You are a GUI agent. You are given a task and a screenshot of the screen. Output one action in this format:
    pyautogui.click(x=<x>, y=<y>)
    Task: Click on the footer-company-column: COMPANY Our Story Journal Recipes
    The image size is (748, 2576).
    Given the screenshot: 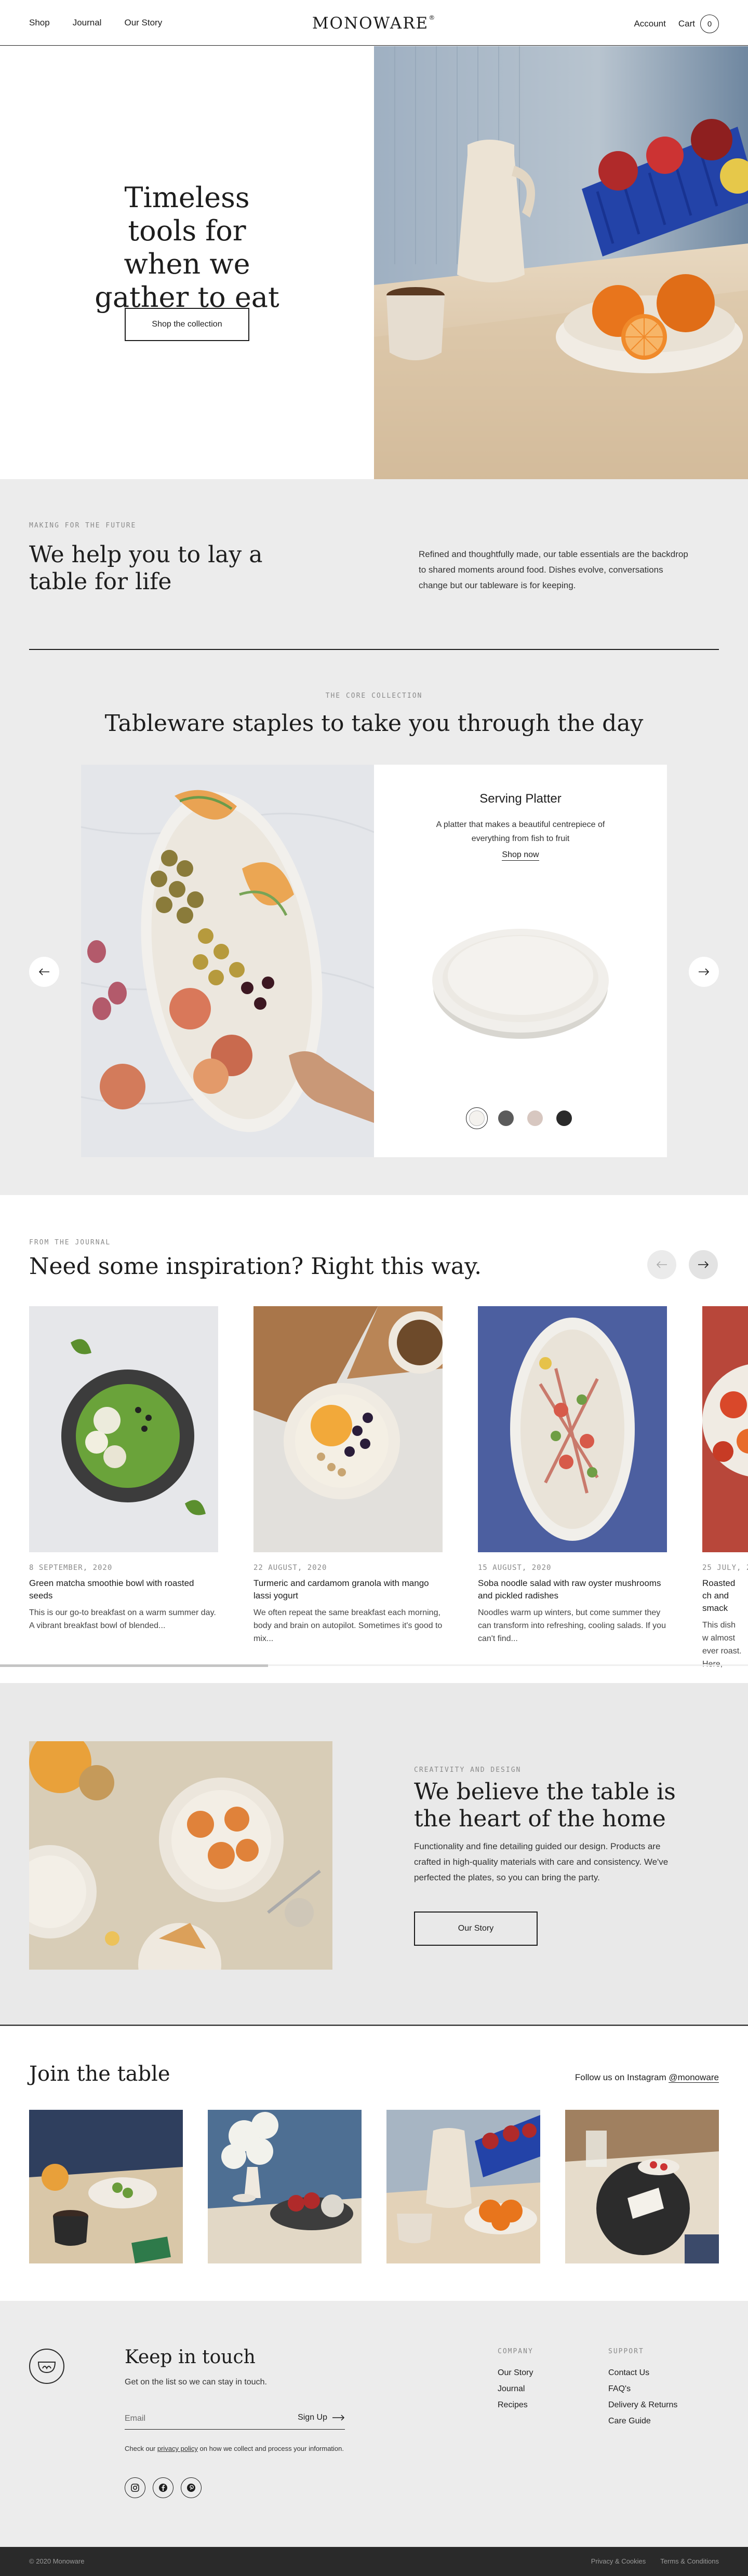 What is the action you would take?
    pyautogui.click(x=515, y=2380)
    